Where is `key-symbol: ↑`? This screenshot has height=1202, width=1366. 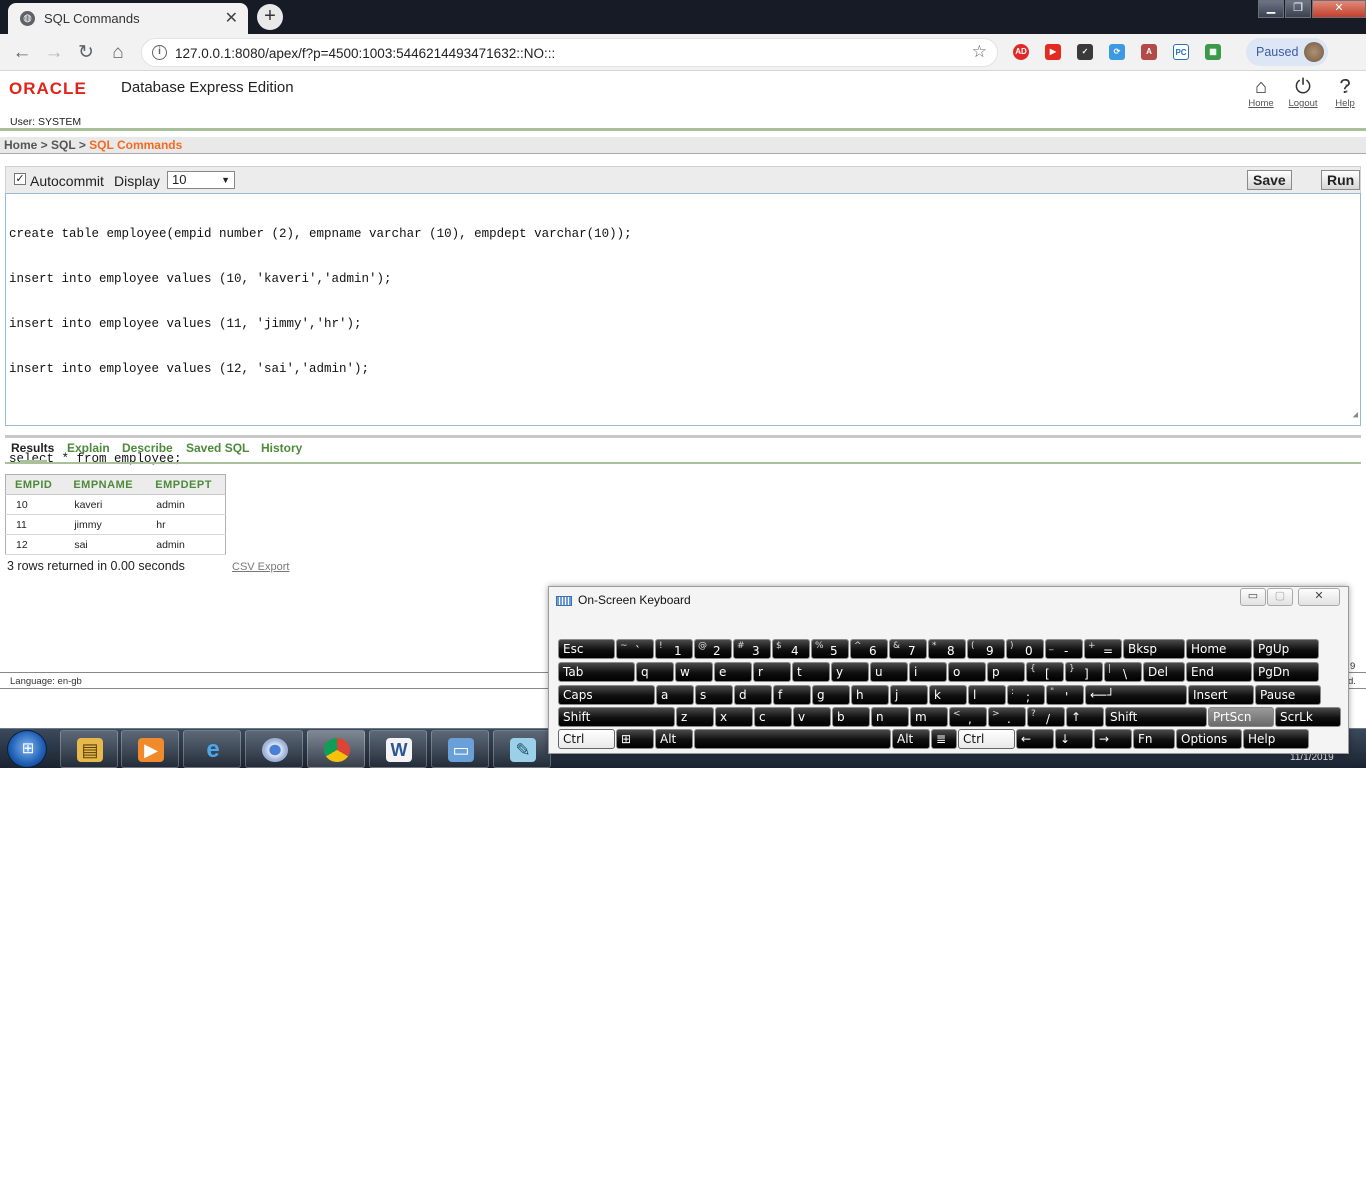 key-symbol: ↑ is located at coordinates (1085, 717).